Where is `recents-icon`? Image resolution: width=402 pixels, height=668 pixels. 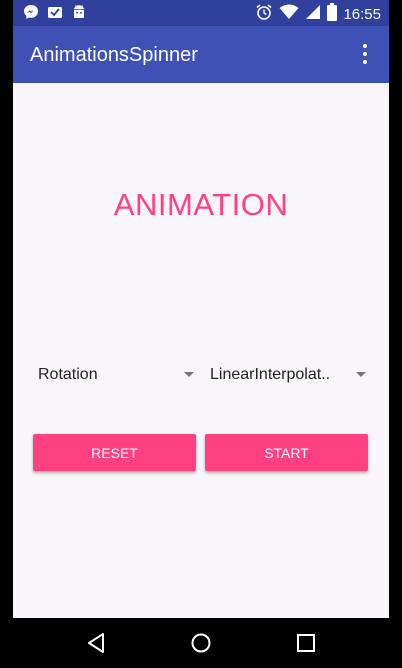
recents-icon is located at coordinates (306, 645).